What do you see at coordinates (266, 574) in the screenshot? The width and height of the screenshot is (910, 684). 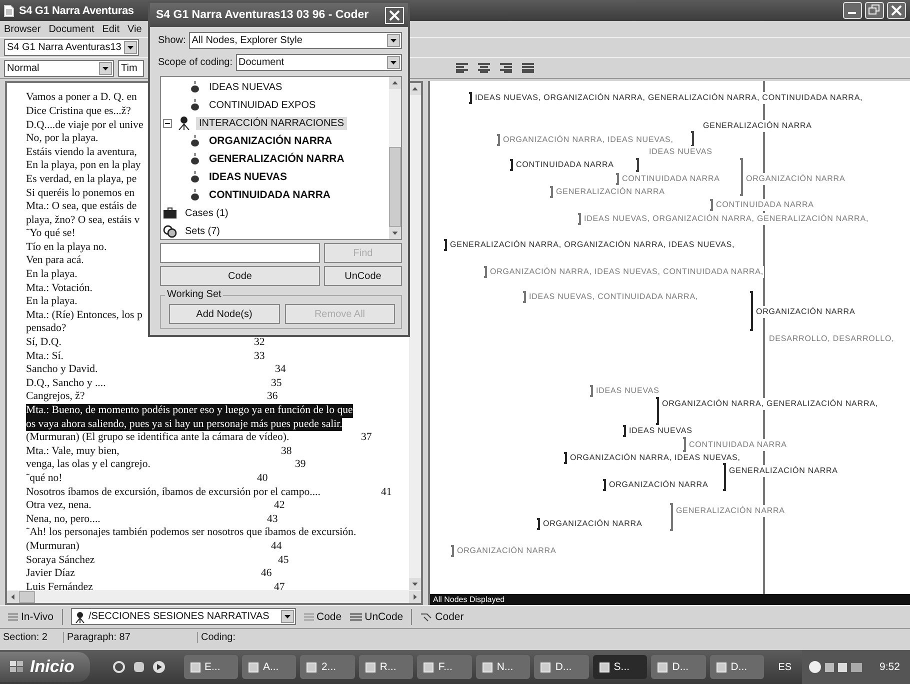 I see `paragraph-number: 46` at bounding box center [266, 574].